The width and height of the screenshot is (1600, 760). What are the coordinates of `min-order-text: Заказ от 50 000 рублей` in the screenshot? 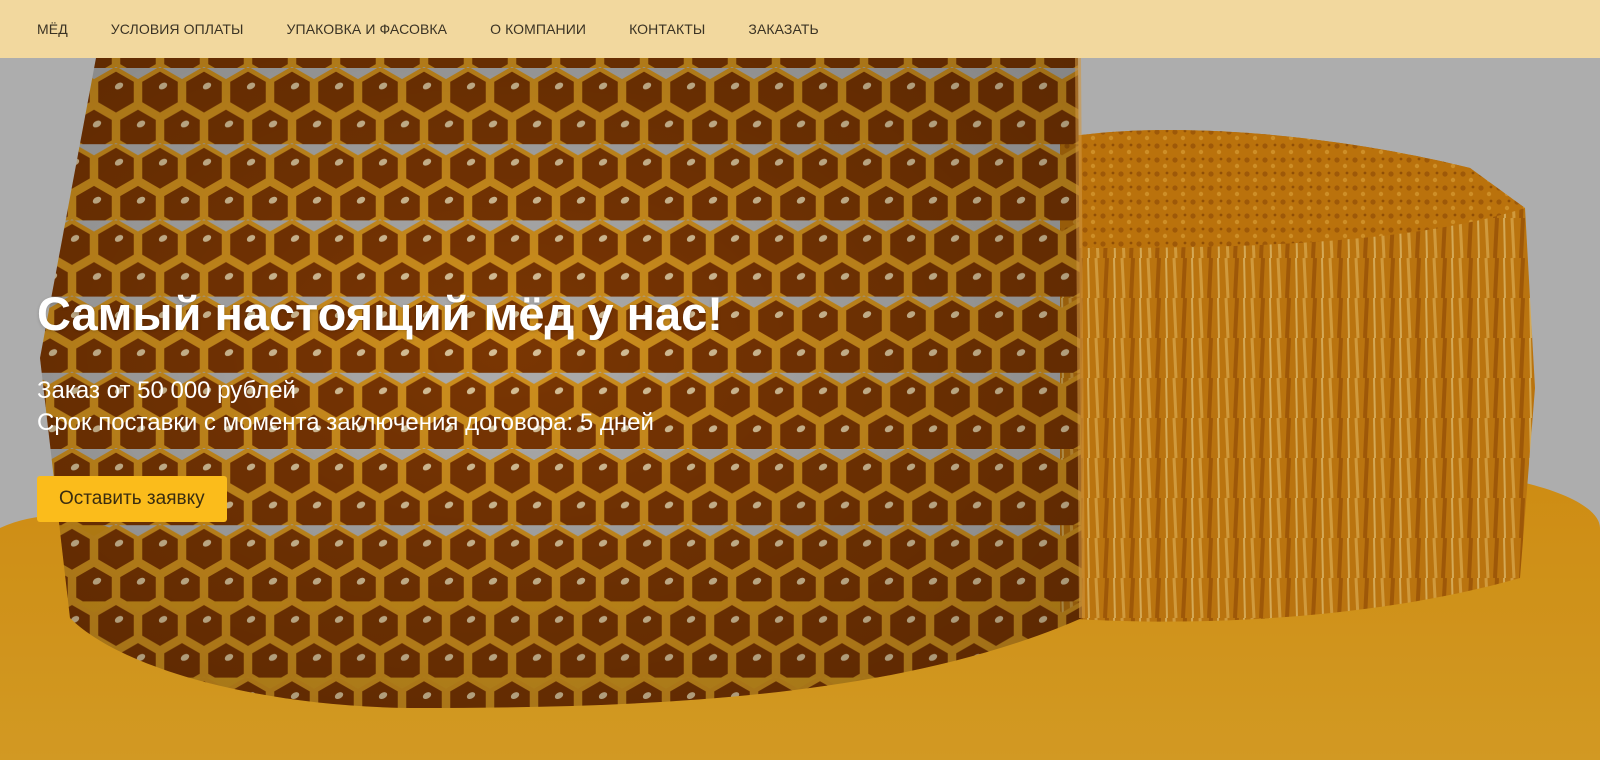 It's located at (166, 390).